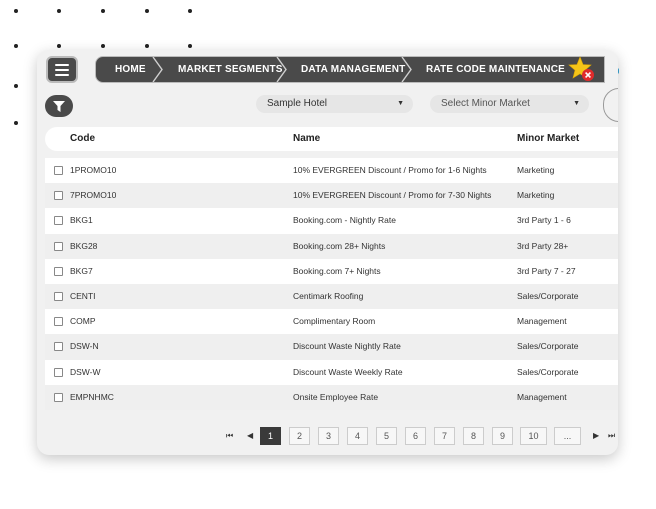  Describe the element at coordinates (84, 346) in the screenshot. I see `cell-code: DSW-N` at that location.